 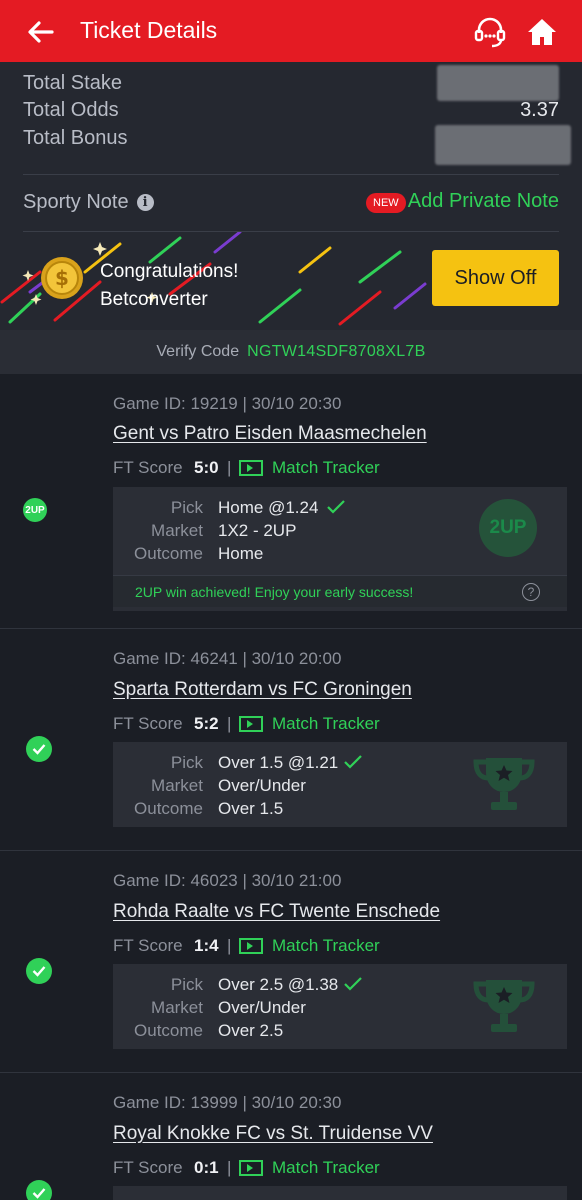 I want to click on top-app-bar: Ticket Details, so click(x=291, y=31).